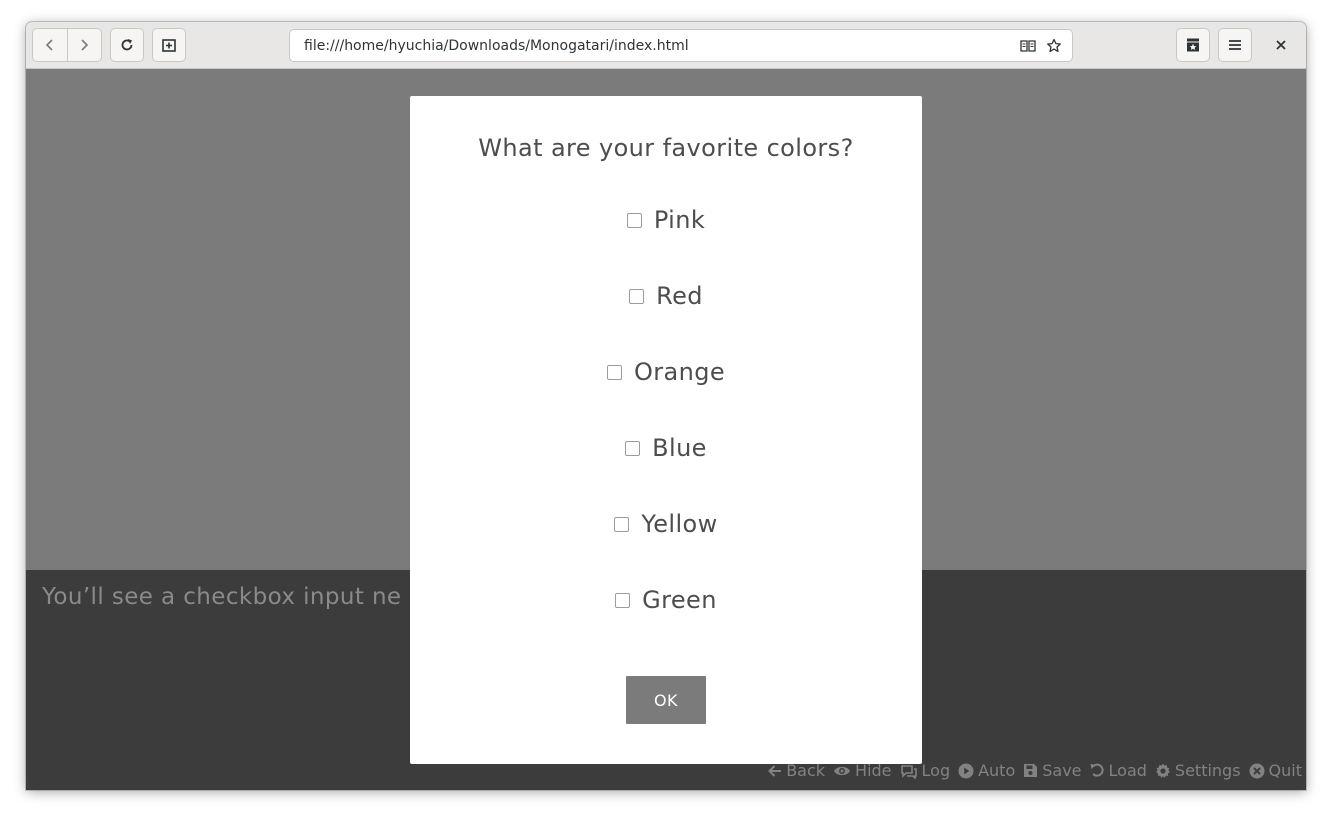 This screenshot has height=819, width=1332. What do you see at coordinates (775, 770) in the screenshot?
I see `arrow-left-icon` at bounding box center [775, 770].